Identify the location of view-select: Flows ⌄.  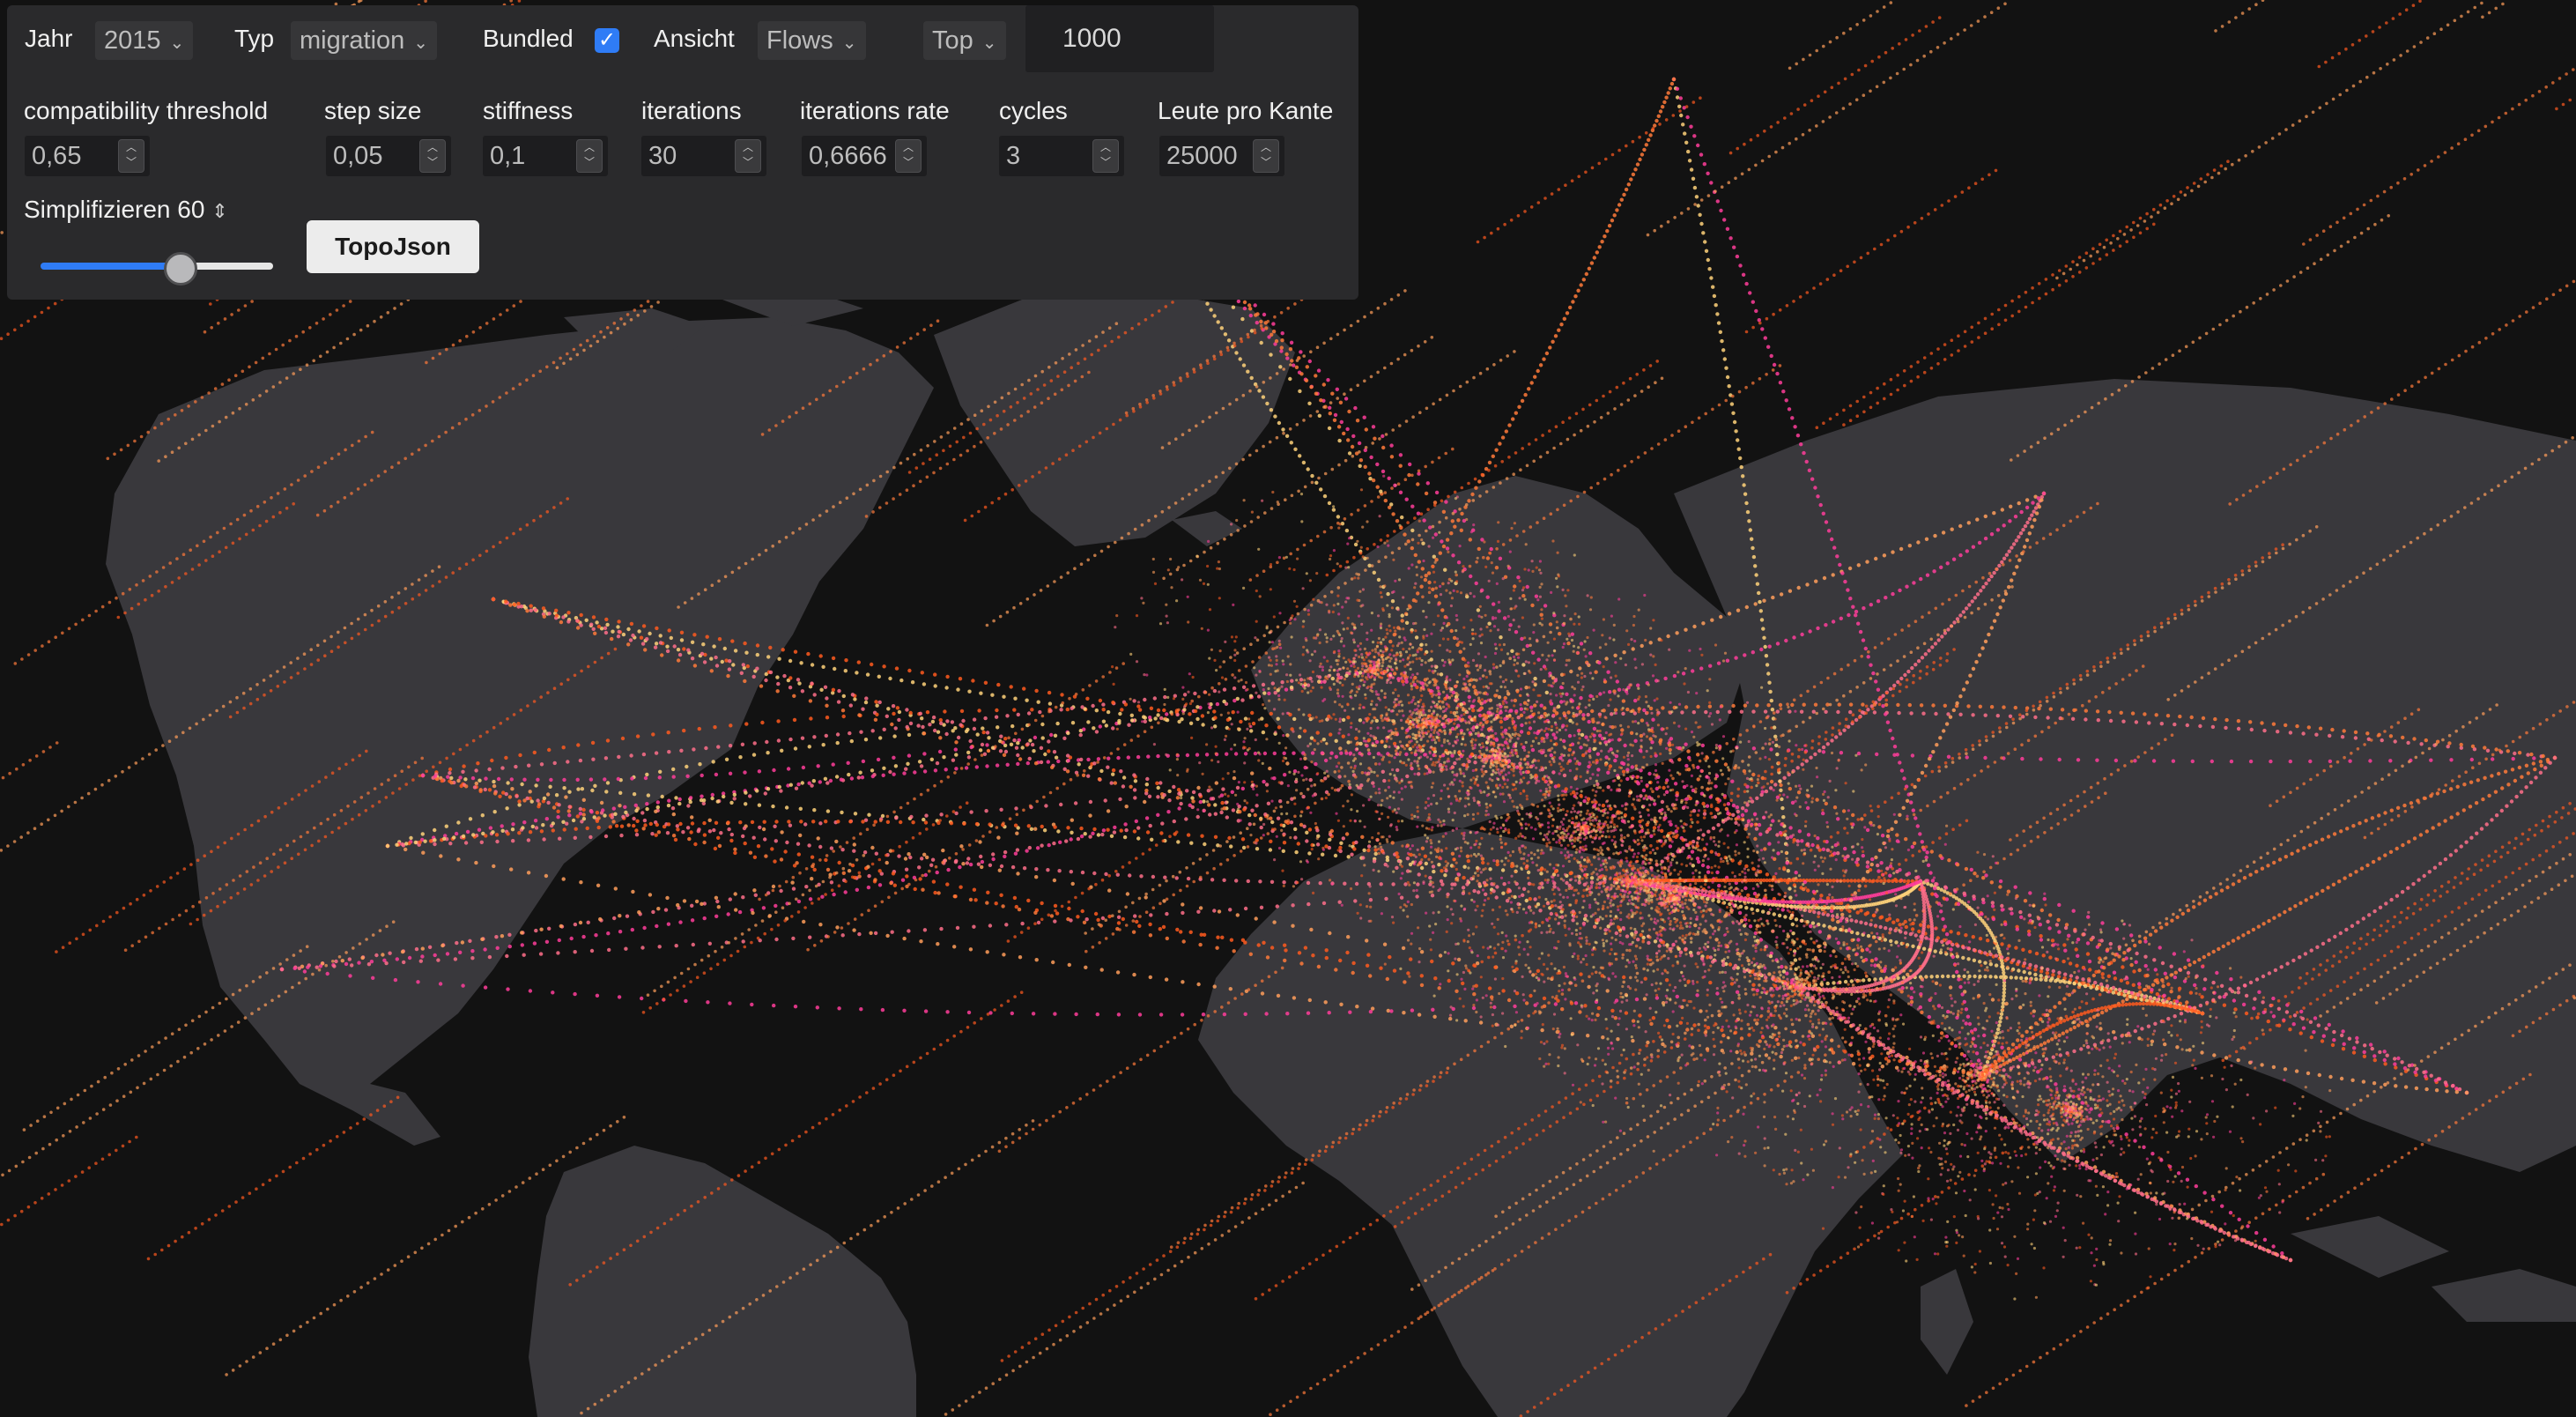
(812, 41).